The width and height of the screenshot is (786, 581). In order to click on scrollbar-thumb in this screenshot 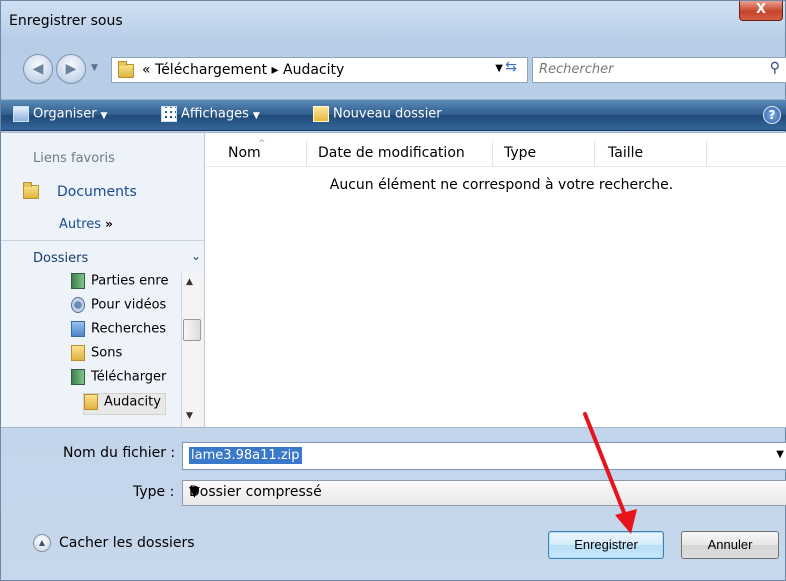, I will do `click(192, 330)`.